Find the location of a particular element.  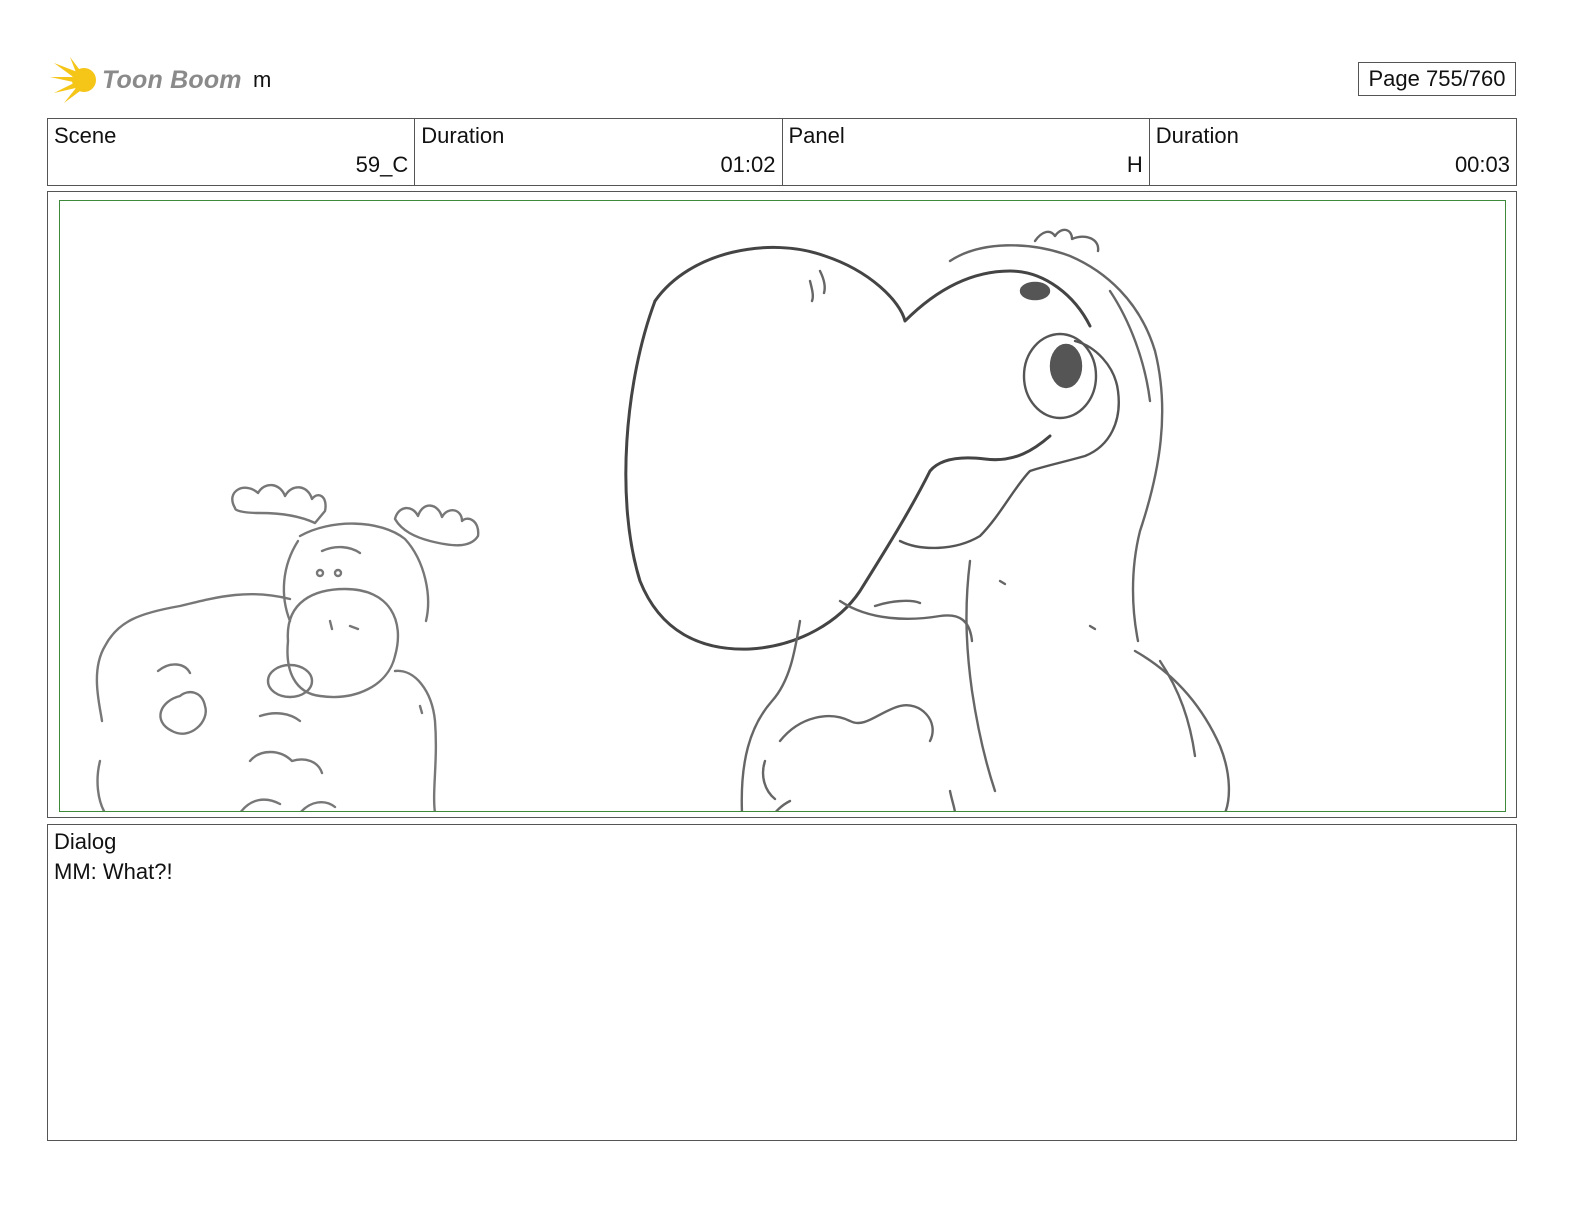

panel-cell: Panel H is located at coordinates (966, 152).